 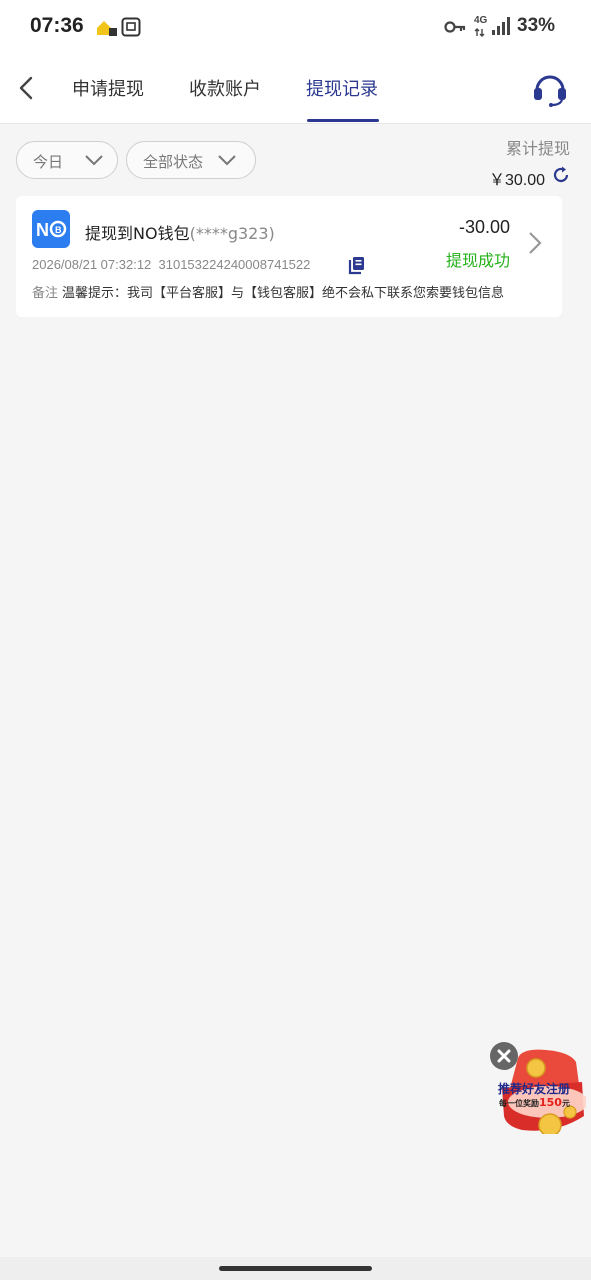 What do you see at coordinates (357, 265) in the screenshot?
I see `copy-icon` at bounding box center [357, 265].